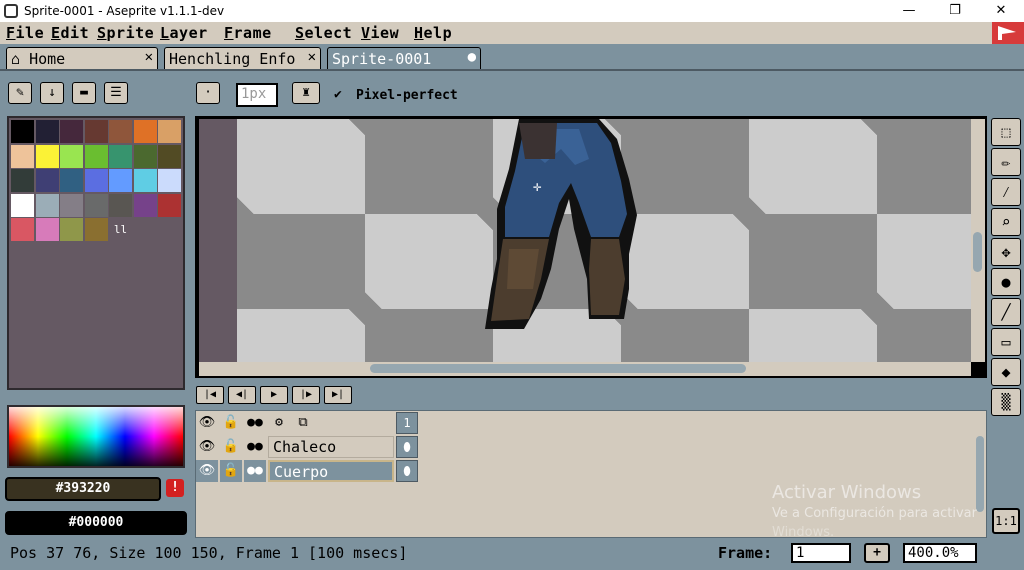  What do you see at coordinates (404, 58) in the screenshot?
I see `tab-sprite-0001: Sprite-0001 ●` at bounding box center [404, 58].